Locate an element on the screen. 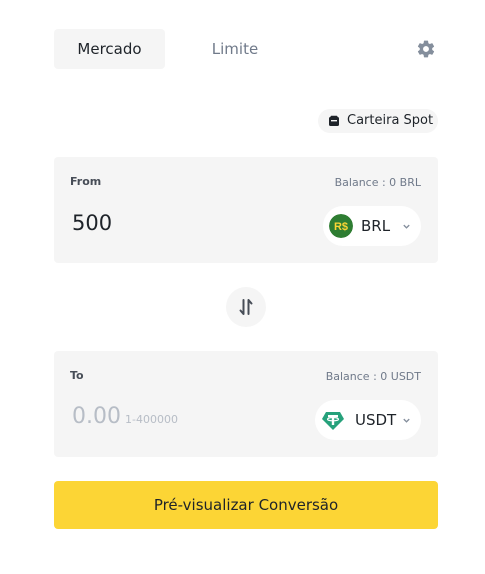 This screenshot has height=574, width=485. to-currency-selector: USDT is located at coordinates (368, 420).